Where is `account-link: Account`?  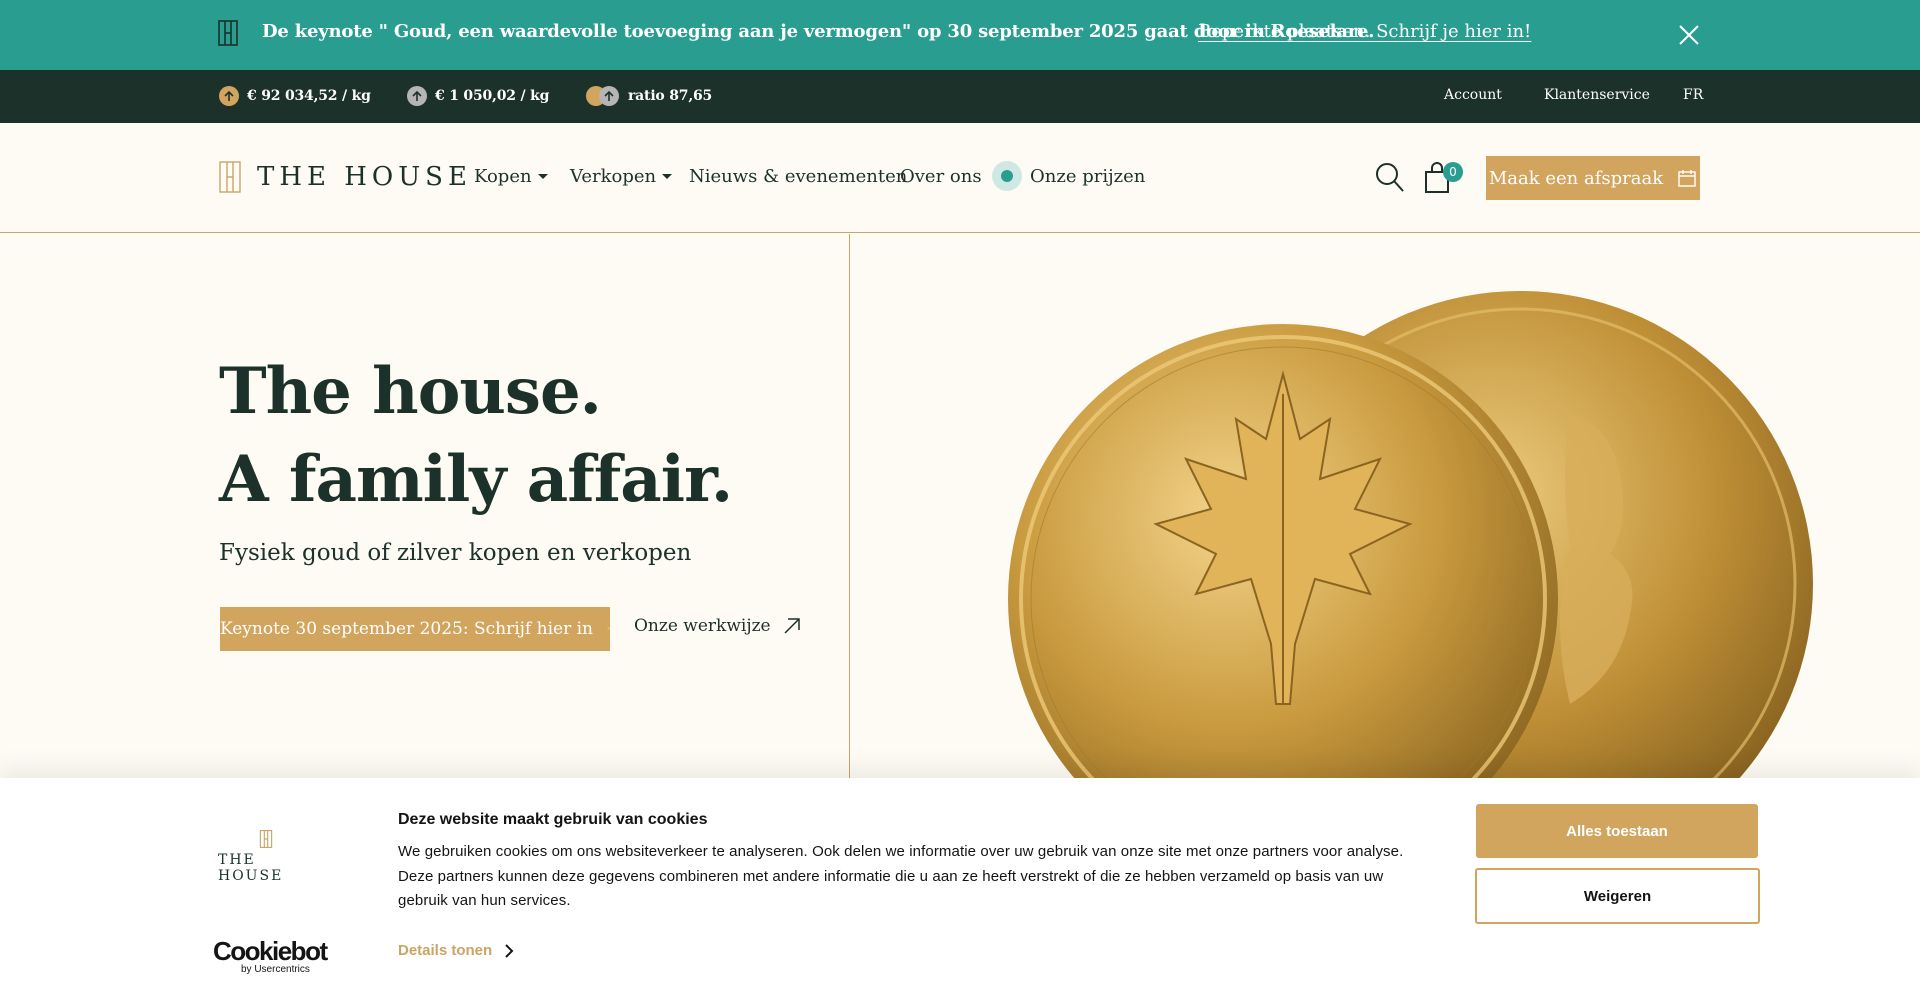 account-link: Account is located at coordinates (1473, 95).